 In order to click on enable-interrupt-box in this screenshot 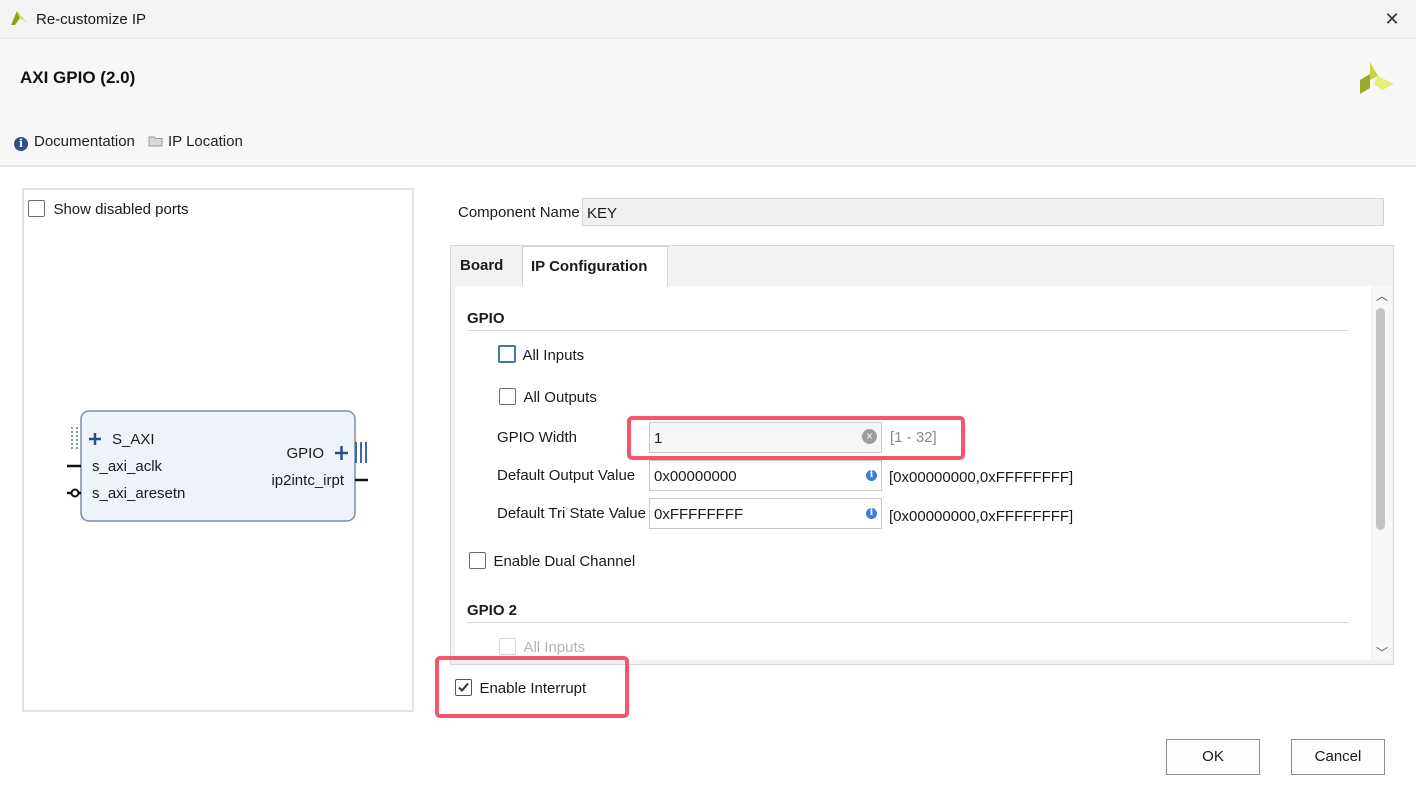, I will do `click(463, 687)`.